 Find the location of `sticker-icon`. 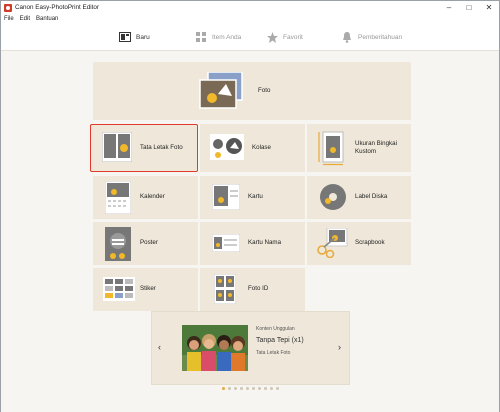

sticker-icon is located at coordinates (119, 289).